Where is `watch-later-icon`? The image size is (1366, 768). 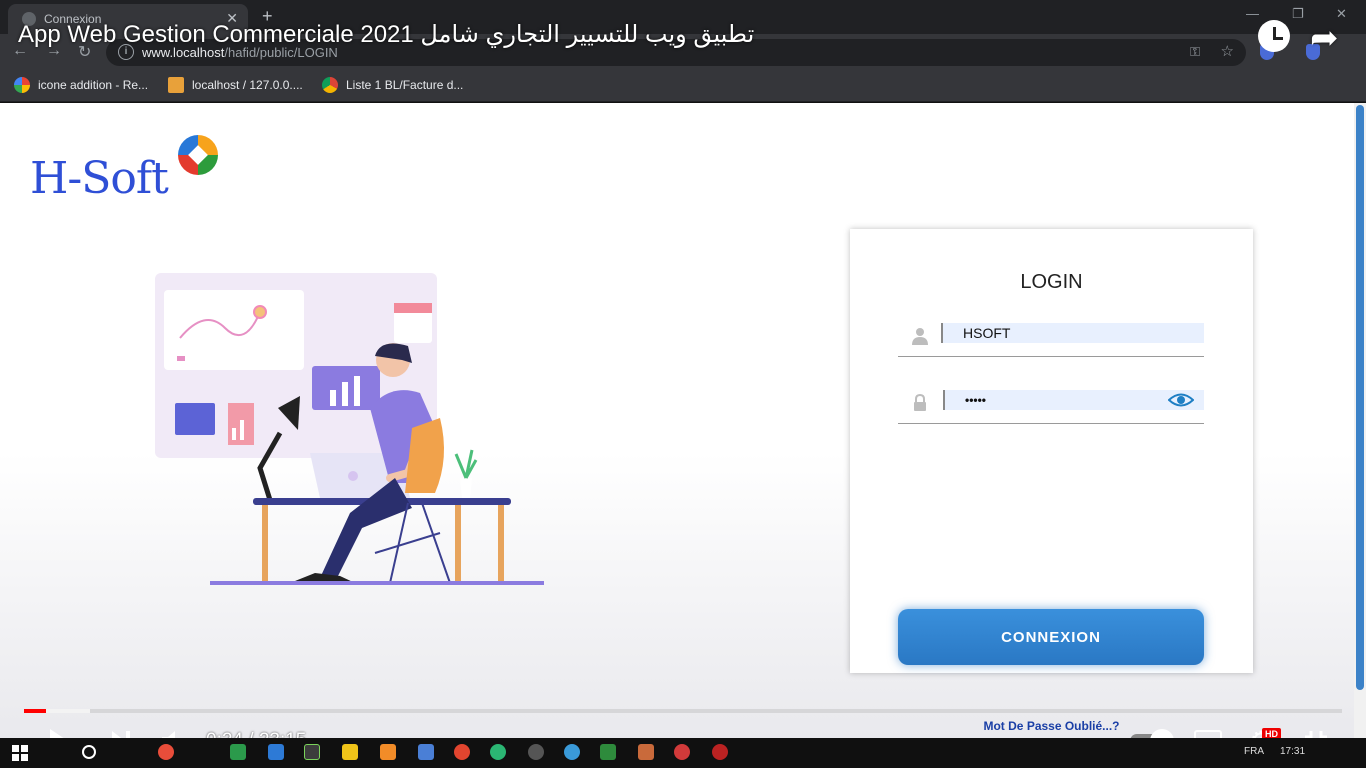 watch-later-icon is located at coordinates (1274, 36).